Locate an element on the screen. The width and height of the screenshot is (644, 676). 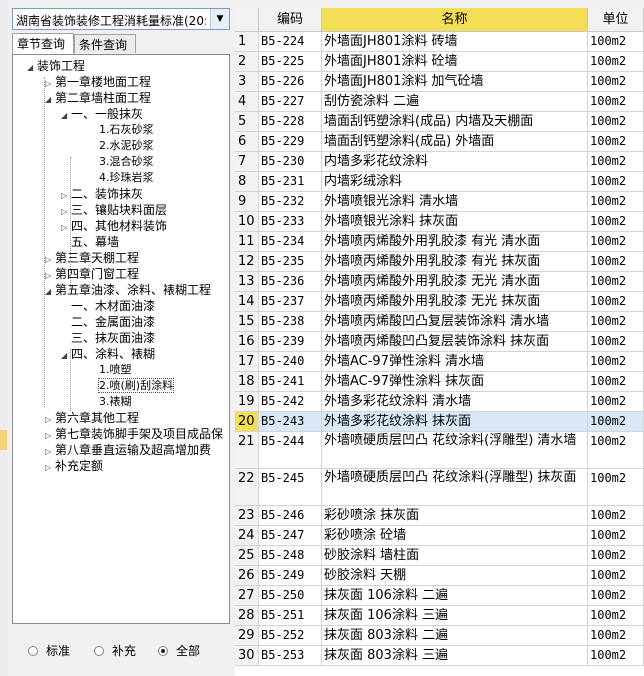
name-cell: 抹灰面 106涂料 三遍 is located at coordinates (455, 616).